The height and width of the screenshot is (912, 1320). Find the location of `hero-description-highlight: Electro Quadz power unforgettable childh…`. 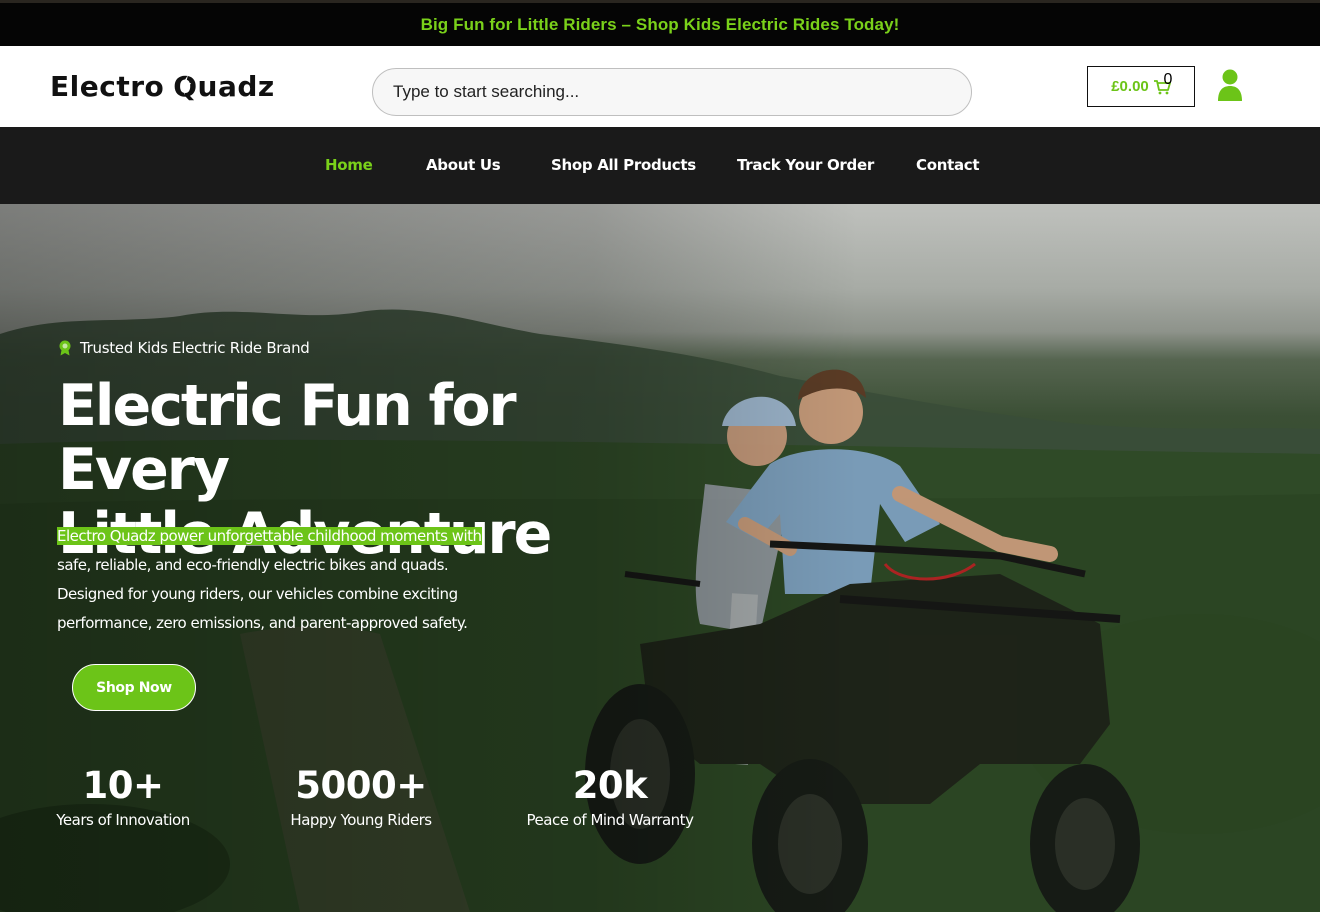

hero-description-highlight: Electro Quadz power unforgettable childh… is located at coordinates (269, 536).